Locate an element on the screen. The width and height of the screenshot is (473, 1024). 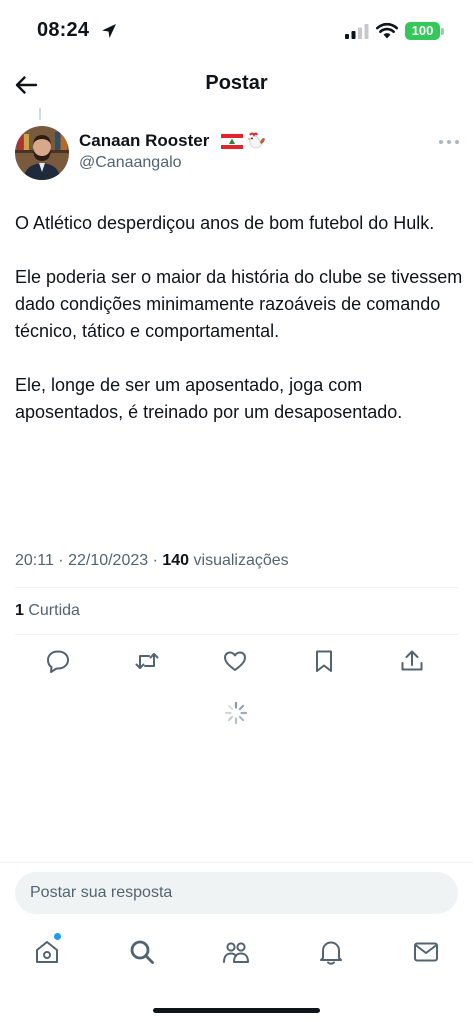
retweet-icon is located at coordinates (147, 661).